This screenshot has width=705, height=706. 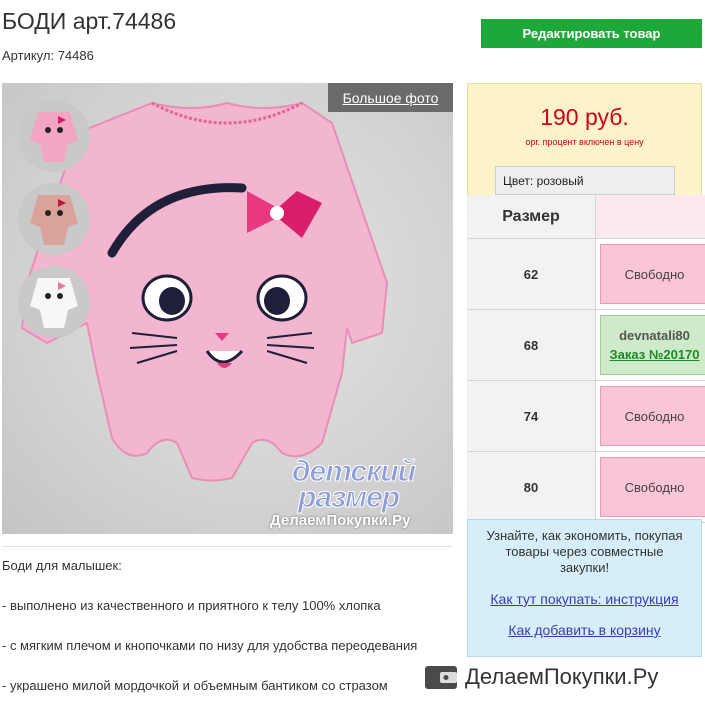 I want to click on table-row: 68 devnatali80 Заказ №20170, so click(x=586, y=345).